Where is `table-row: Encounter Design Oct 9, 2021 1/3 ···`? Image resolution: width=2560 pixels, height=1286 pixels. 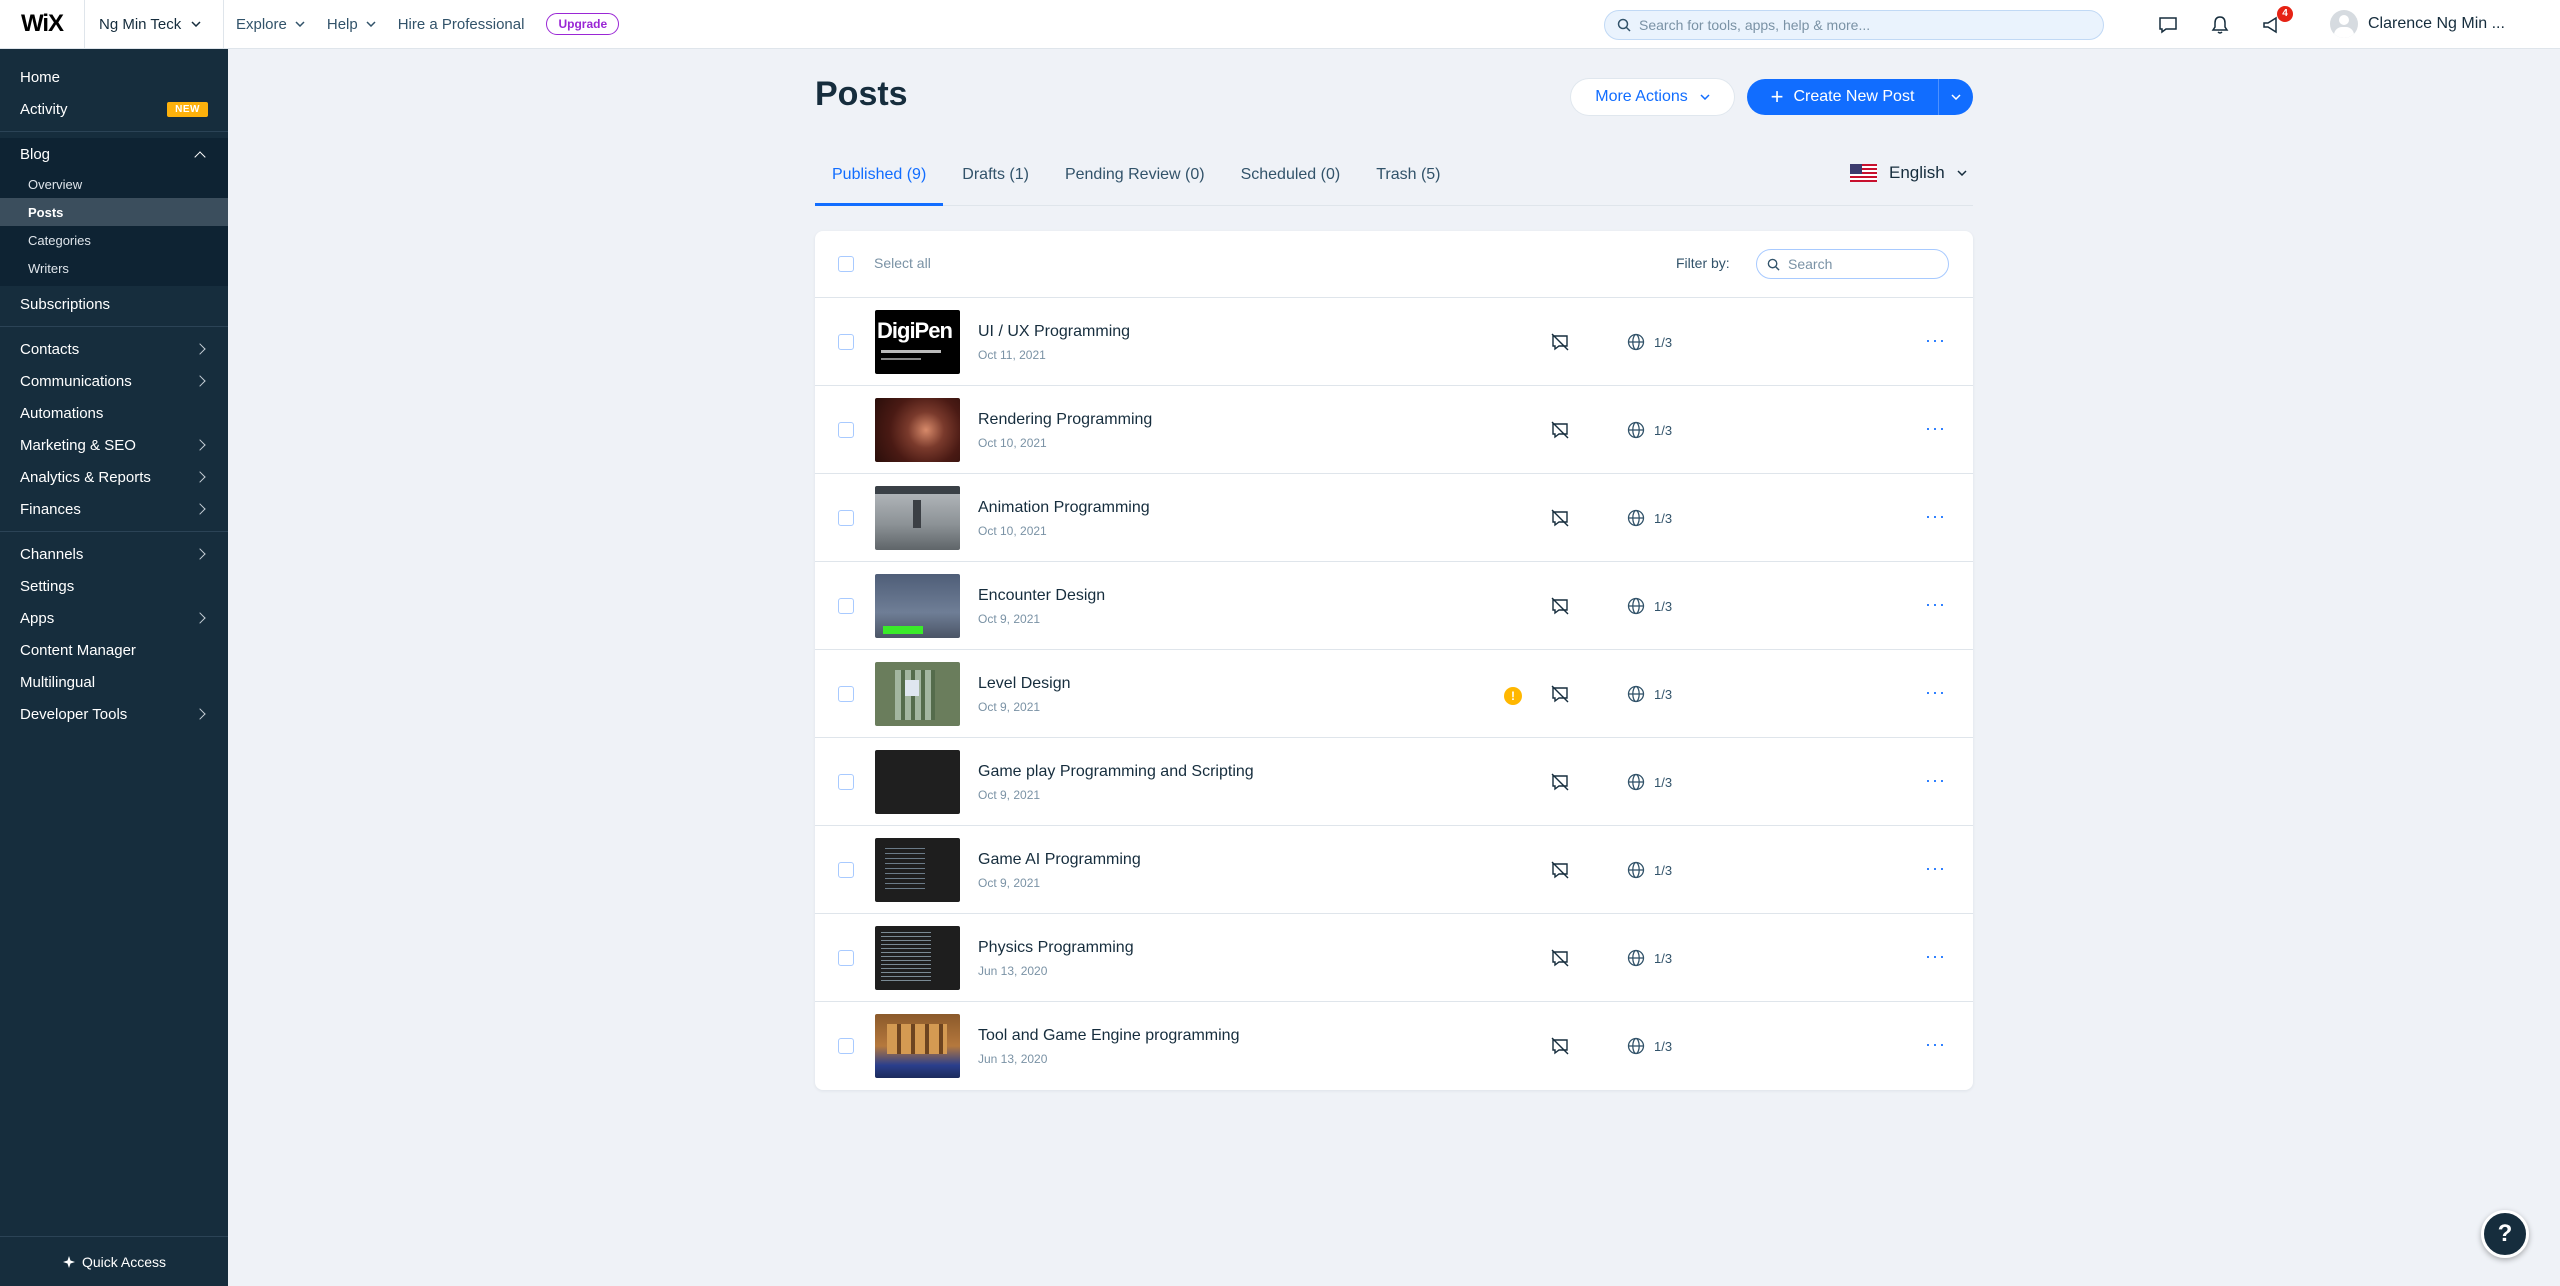
table-row: Encounter Design Oct 9, 2021 1/3 ··· is located at coordinates (1394, 606).